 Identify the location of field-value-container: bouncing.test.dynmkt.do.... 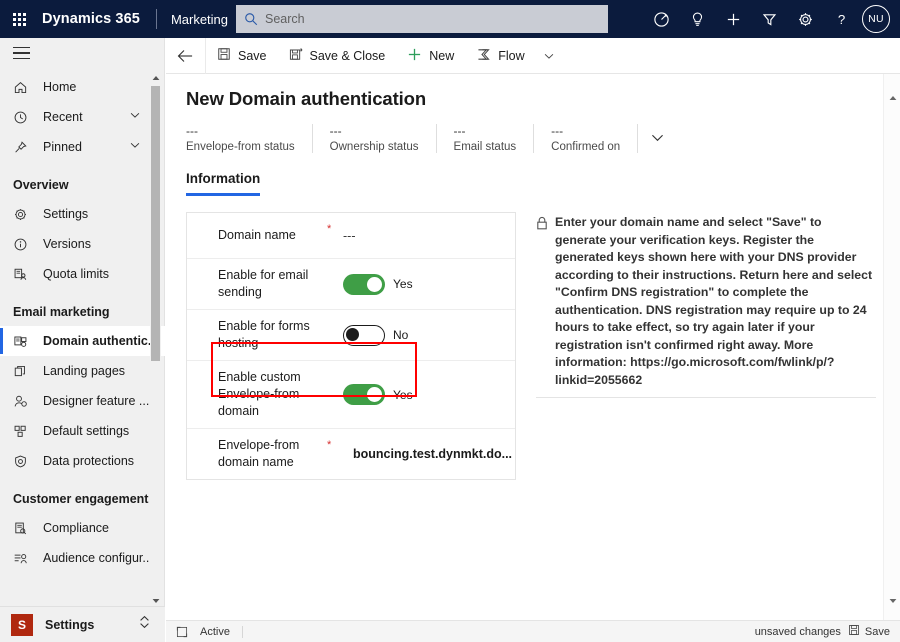
(429, 454).